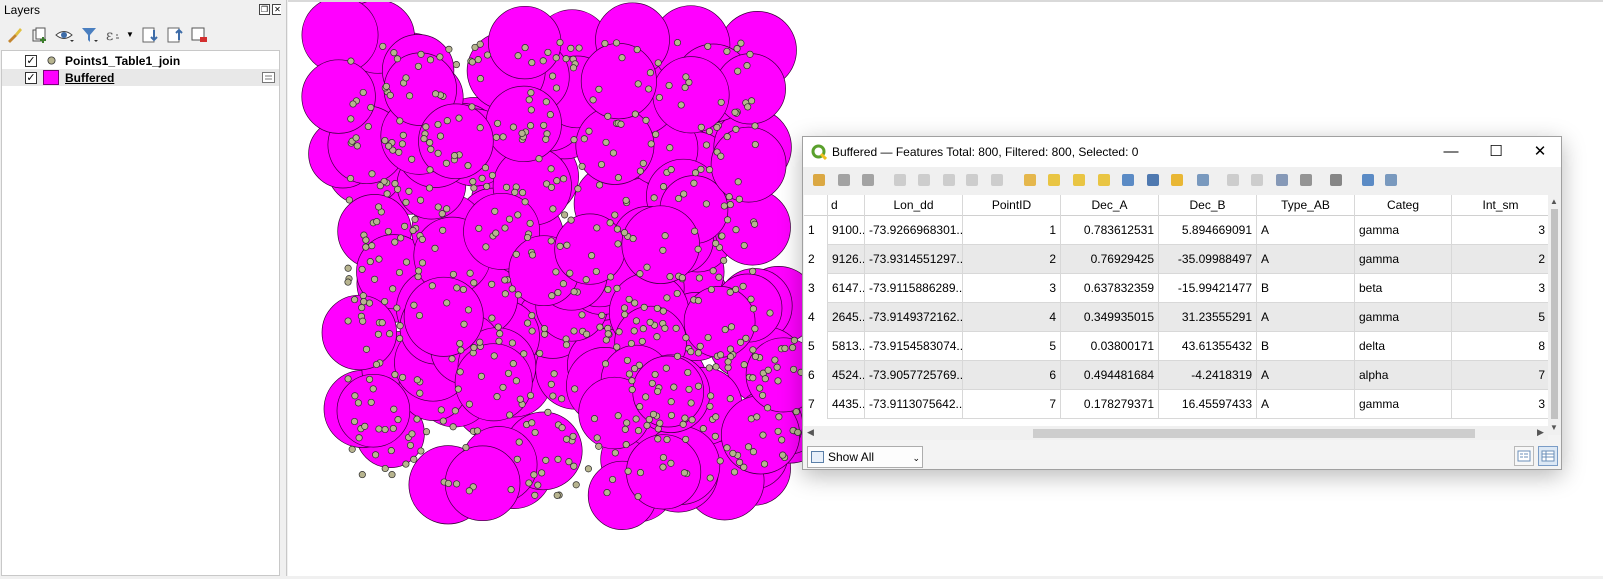 The height and width of the screenshot is (579, 1603). I want to click on scroll-down-arrow: ▼, so click(1554, 427).